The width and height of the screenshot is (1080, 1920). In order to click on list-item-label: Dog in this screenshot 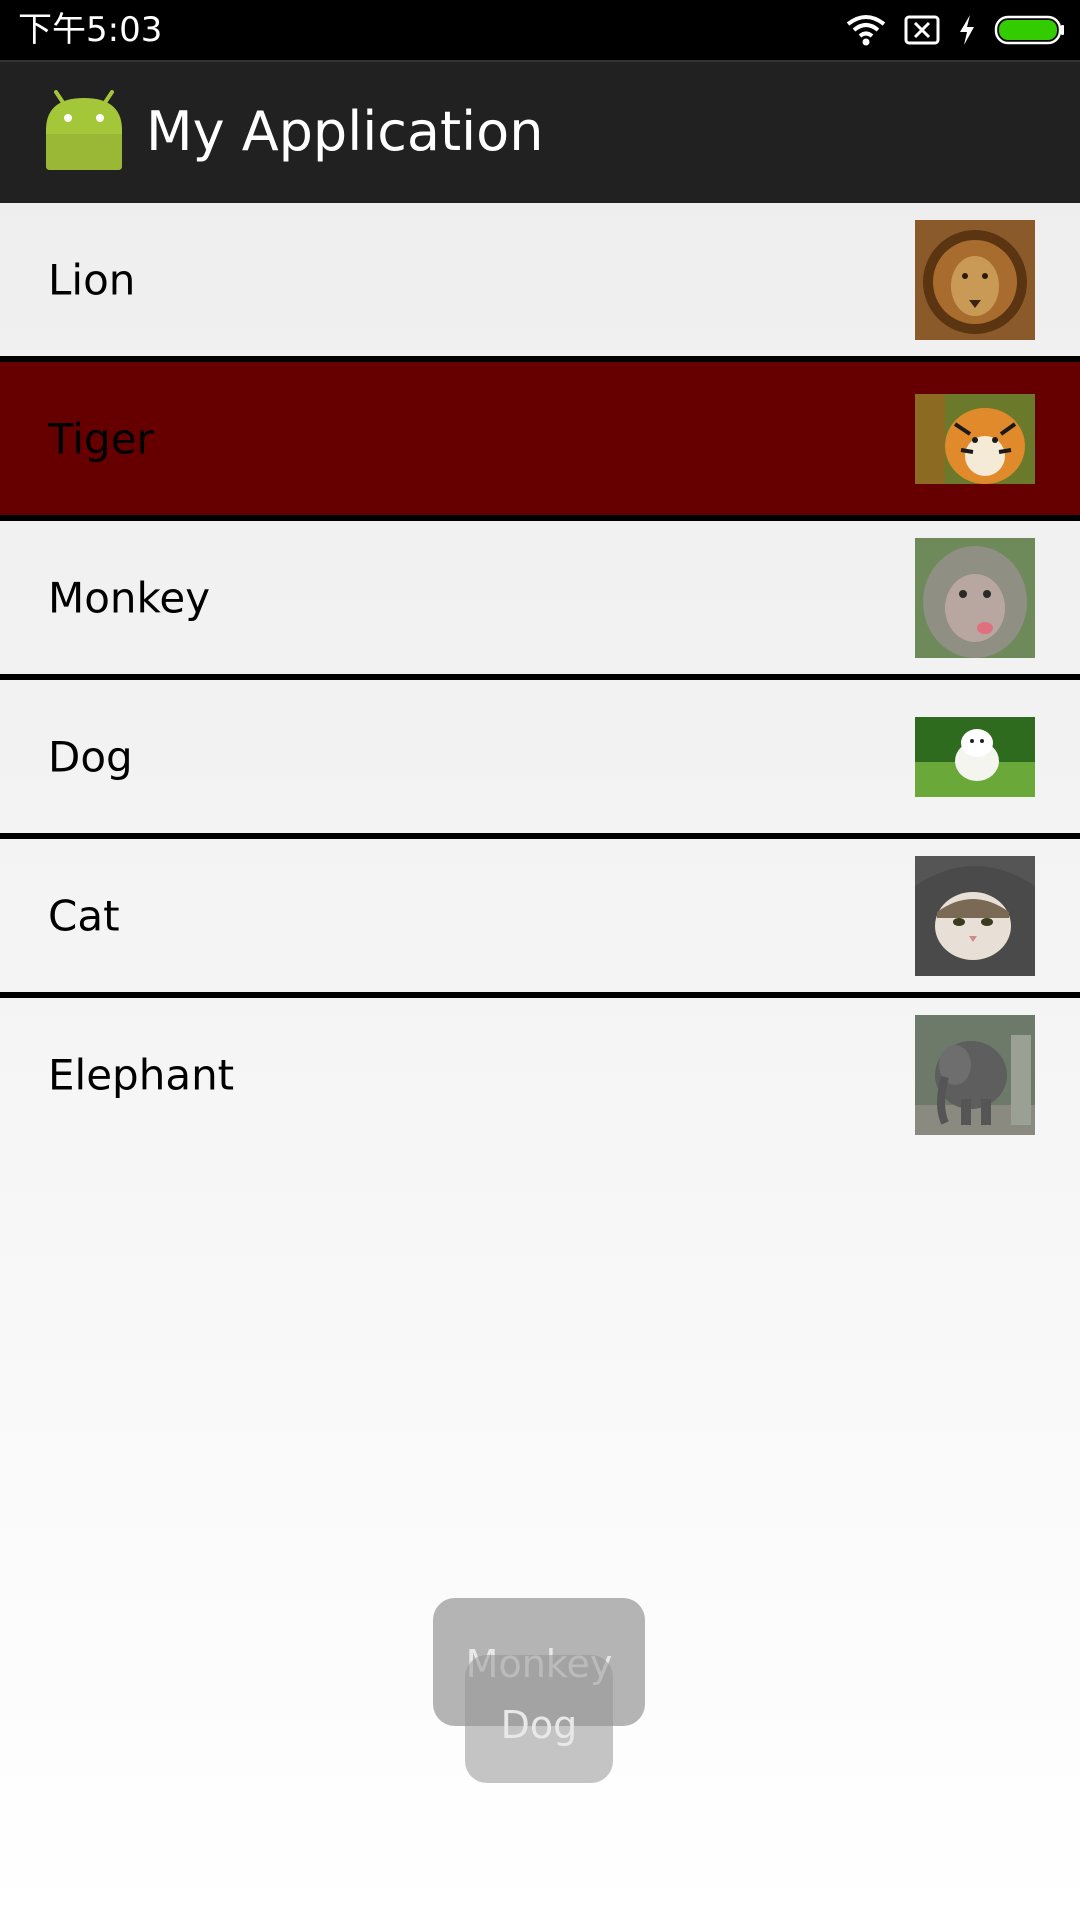, I will do `click(90, 756)`.